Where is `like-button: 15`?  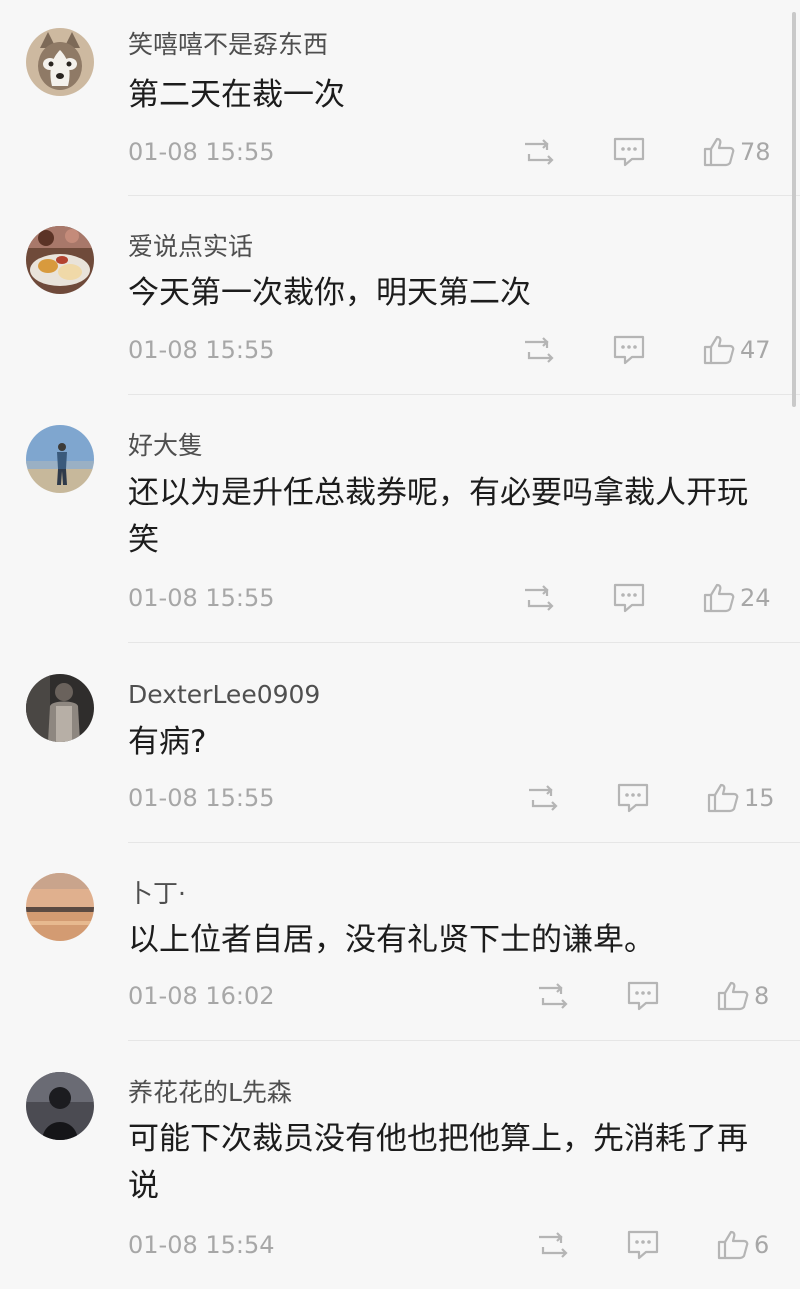 like-button: 15 is located at coordinates (740, 798).